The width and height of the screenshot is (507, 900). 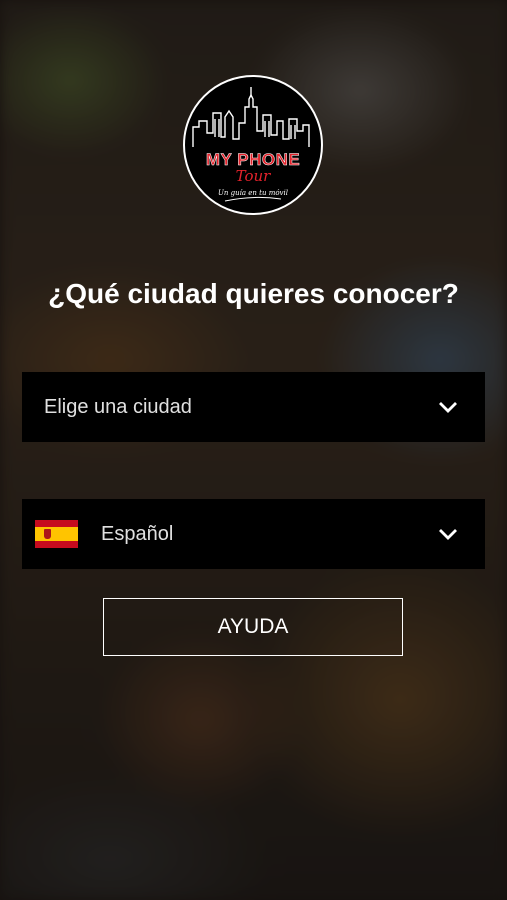 I want to click on city-select: Elige una ciudad, so click(x=253, y=407).